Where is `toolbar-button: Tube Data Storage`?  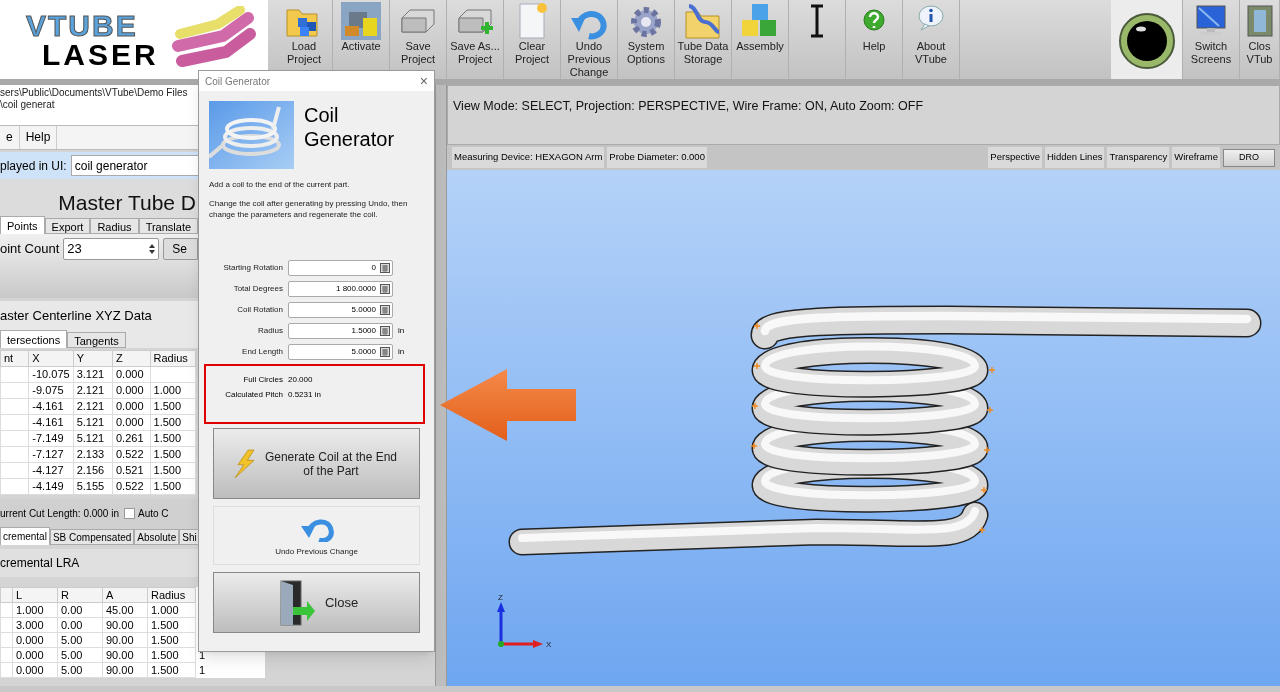
toolbar-button: Tube Data Storage is located at coordinates (703, 39).